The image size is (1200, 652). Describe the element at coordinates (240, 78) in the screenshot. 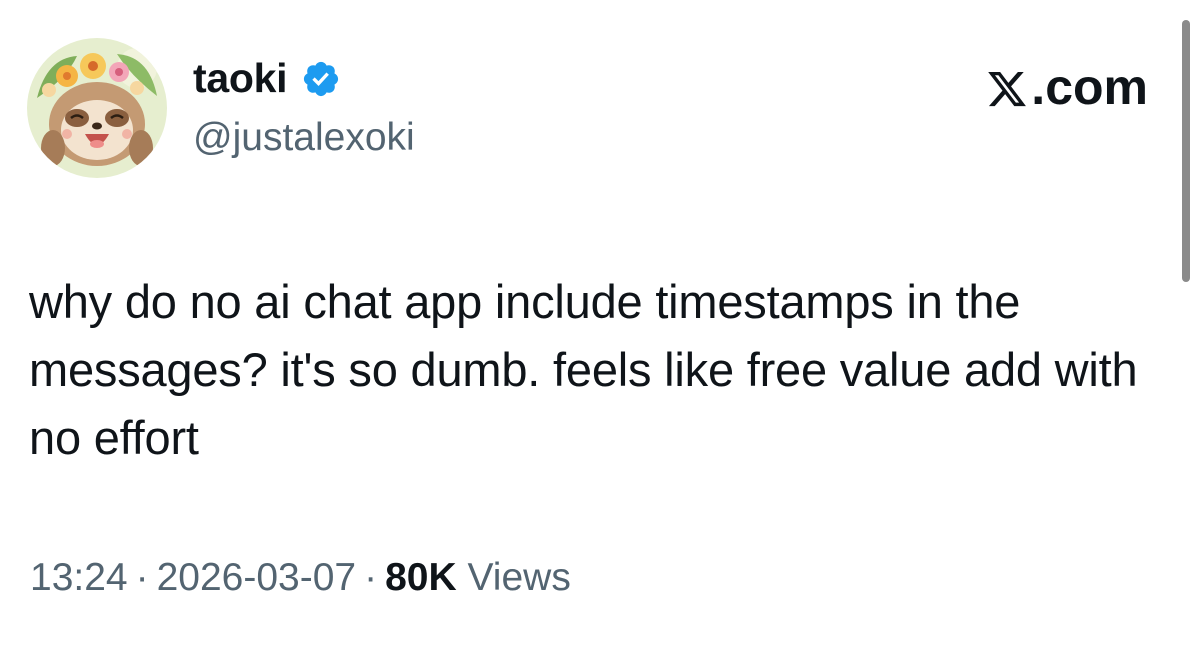

I see `author-display-name: taoki` at that location.